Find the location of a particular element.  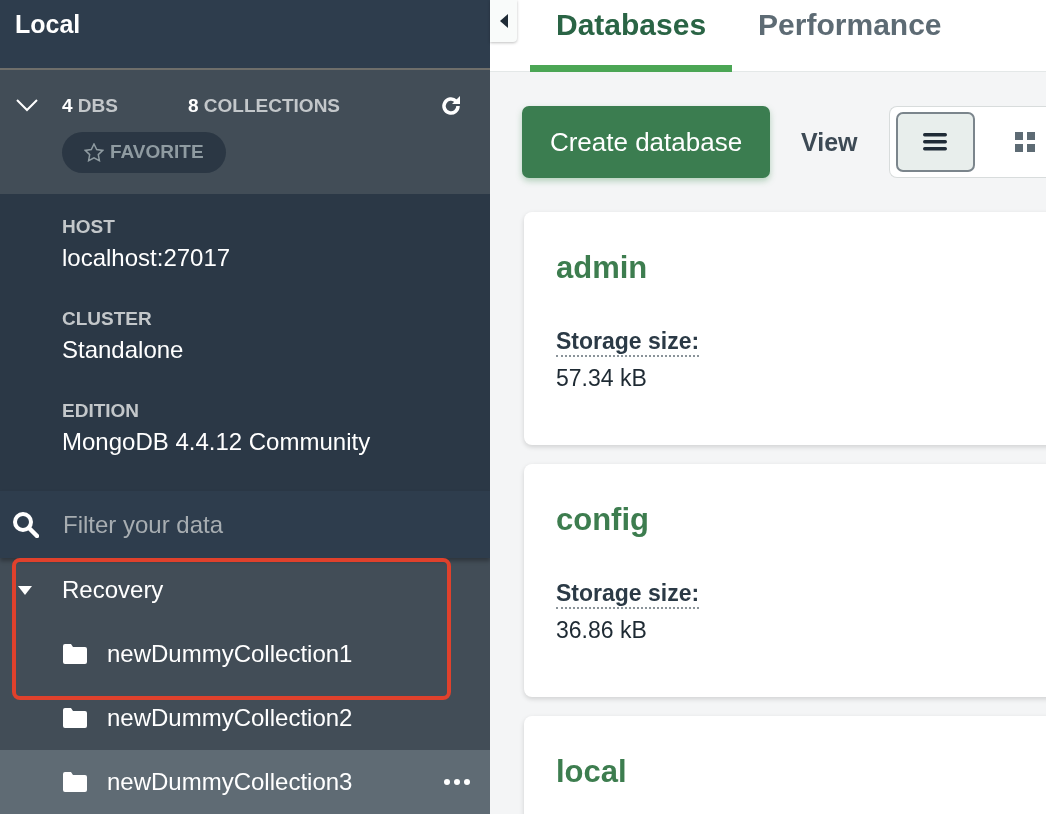

info-value: Standalone is located at coordinates (123, 350).